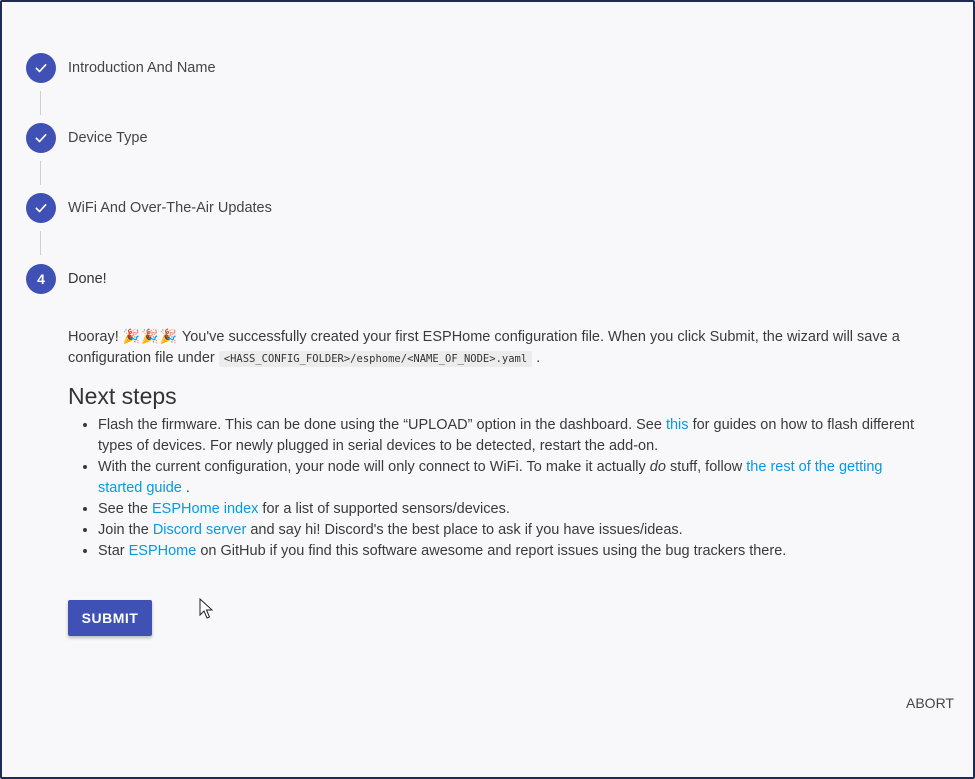 The width and height of the screenshot is (975, 779). Describe the element at coordinates (66, 279) in the screenshot. I see `step-done: 4 Done!` at that location.